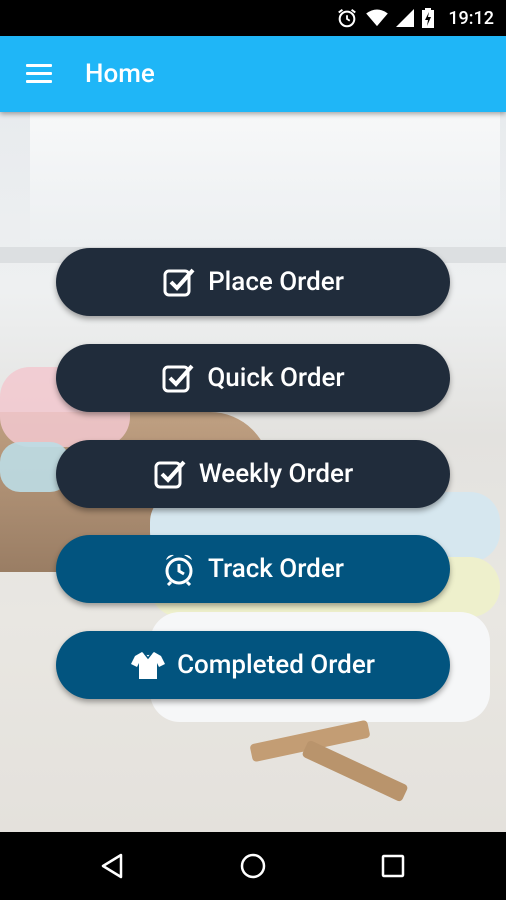 Image resolution: width=506 pixels, height=900 pixels. I want to click on status-bar: 19:12, so click(253, 18).